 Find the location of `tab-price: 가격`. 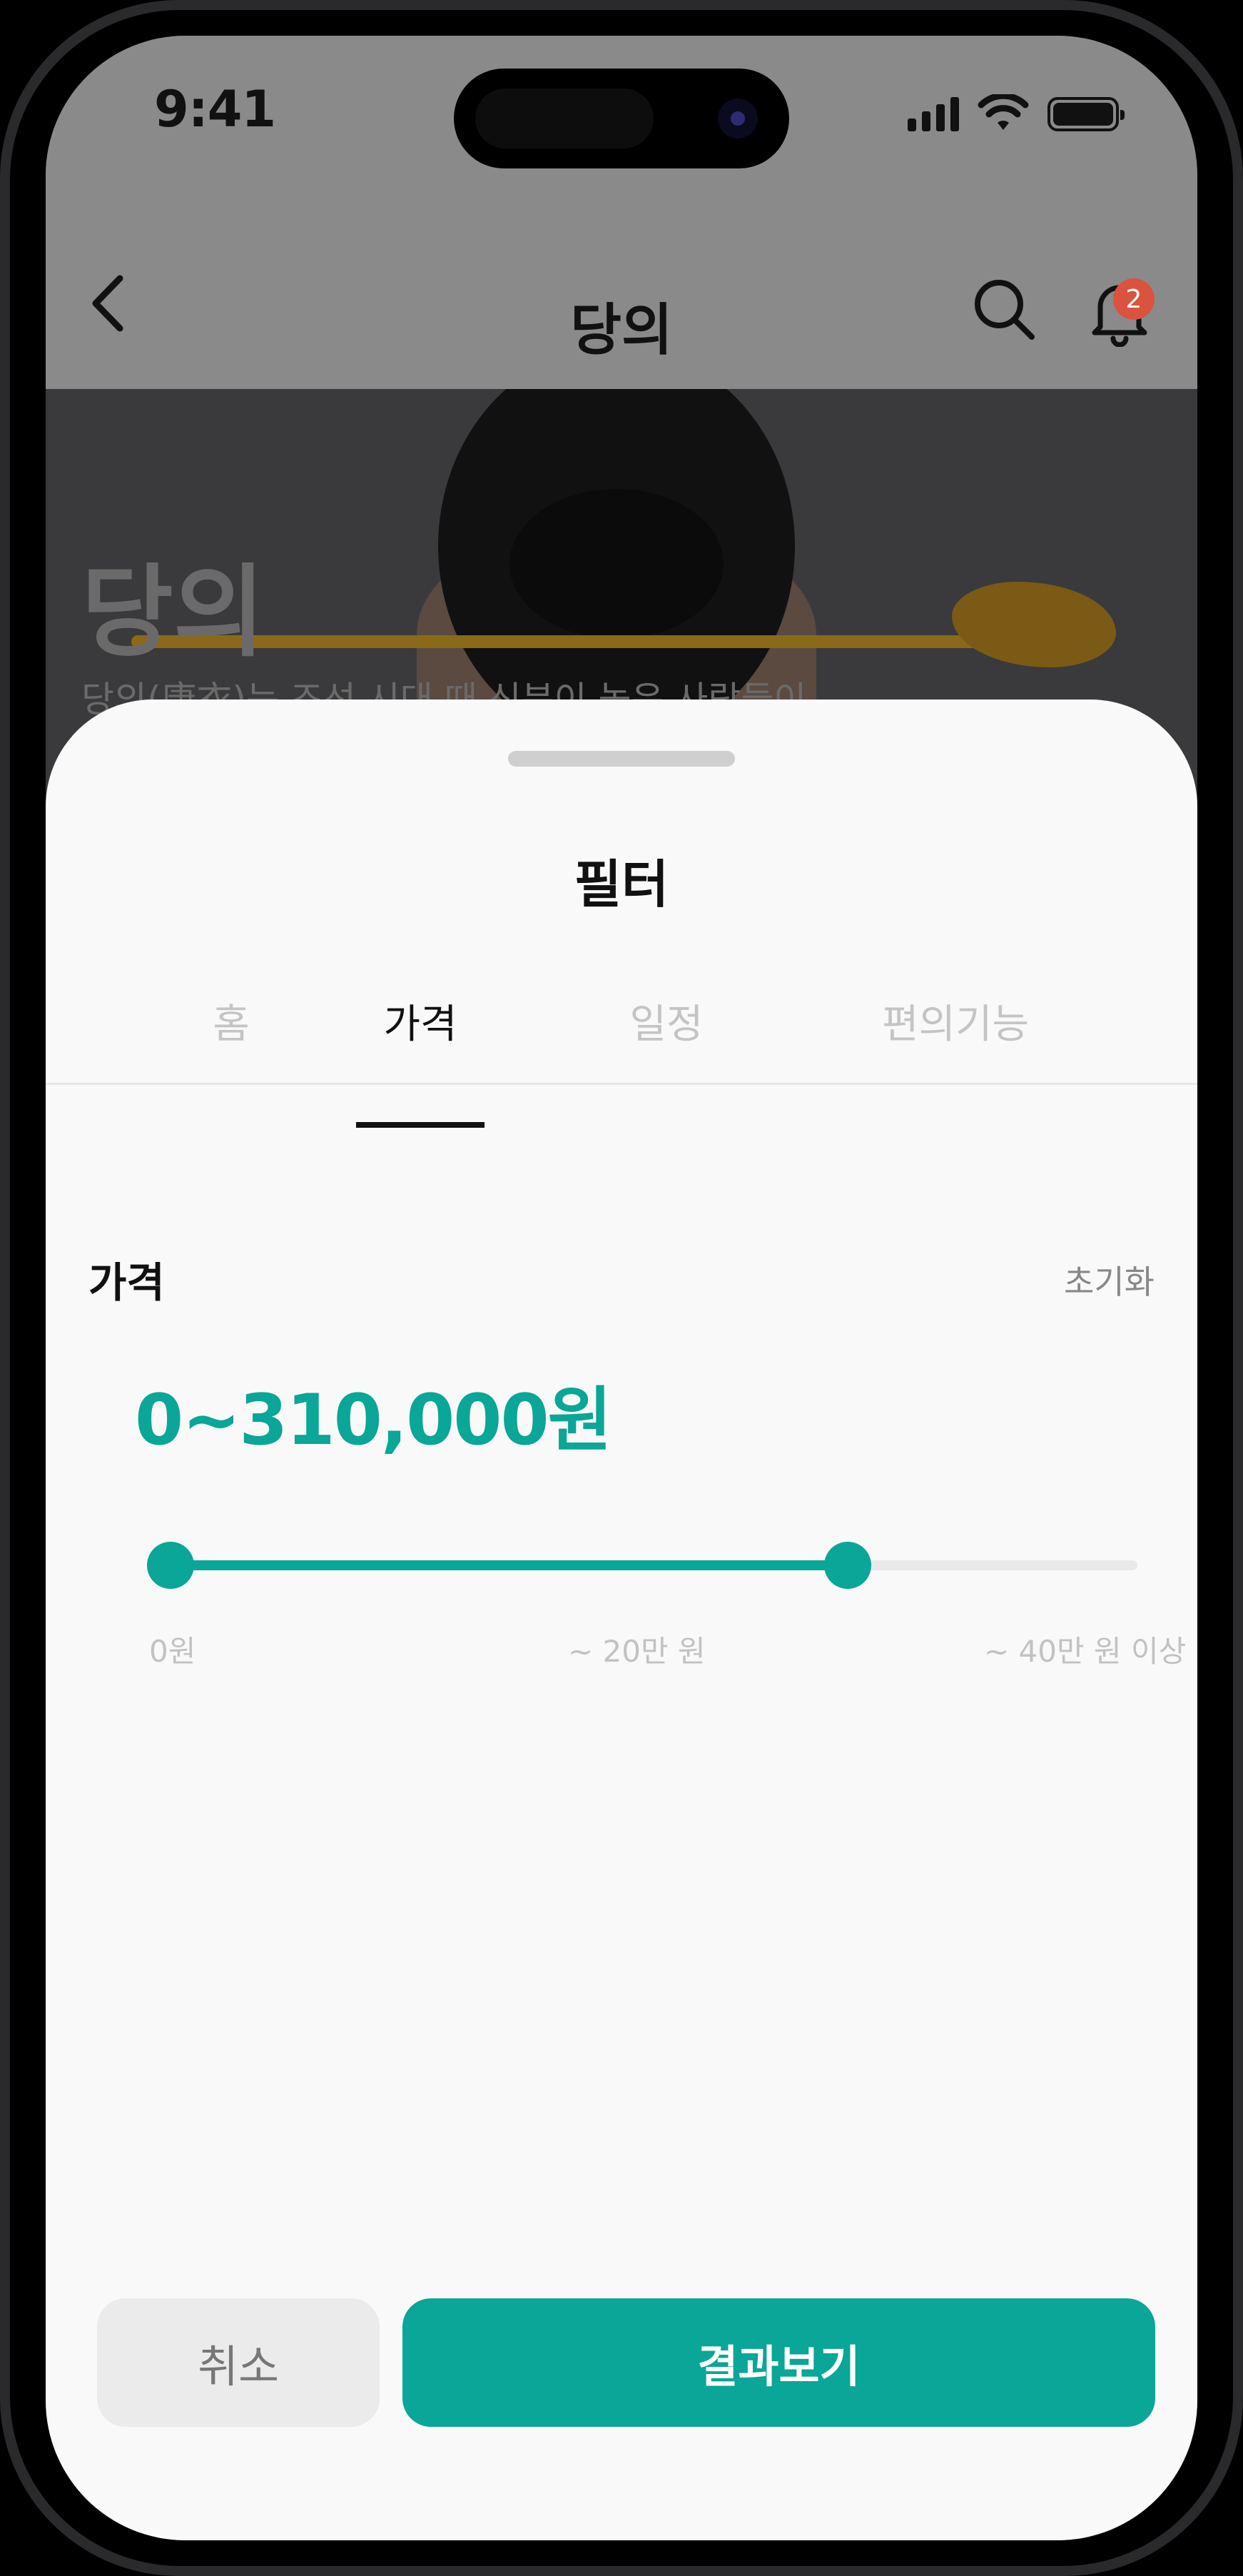

tab-price: 가격 is located at coordinates (420, 1021).